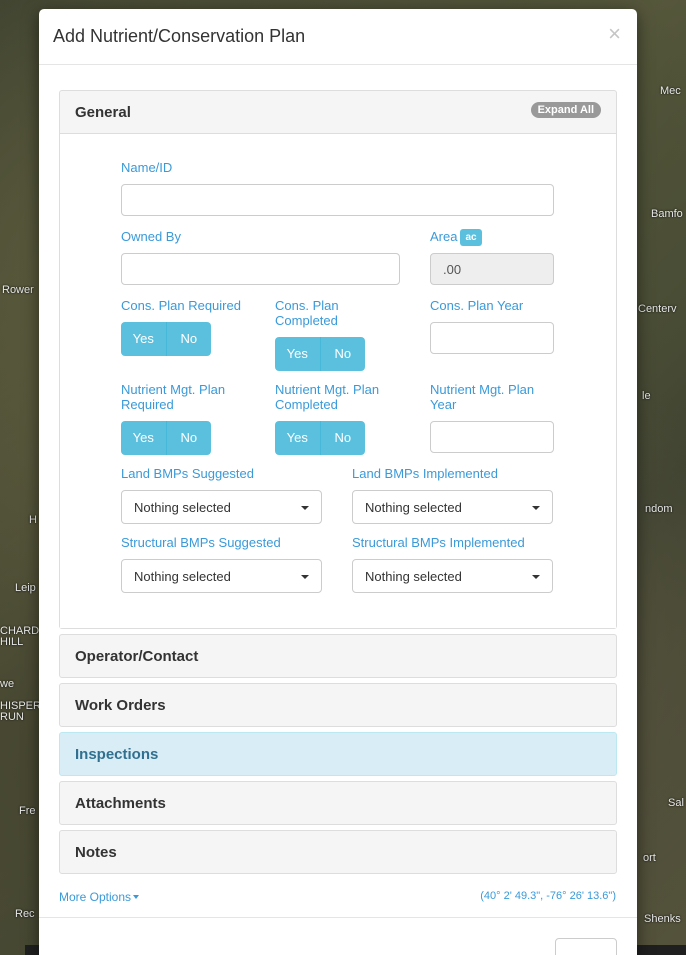 The image size is (686, 955). What do you see at coordinates (548, 896) in the screenshot?
I see `coordinates-link: (40° 2' 49.3", -76° 26' 13.6")` at bounding box center [548, 896].